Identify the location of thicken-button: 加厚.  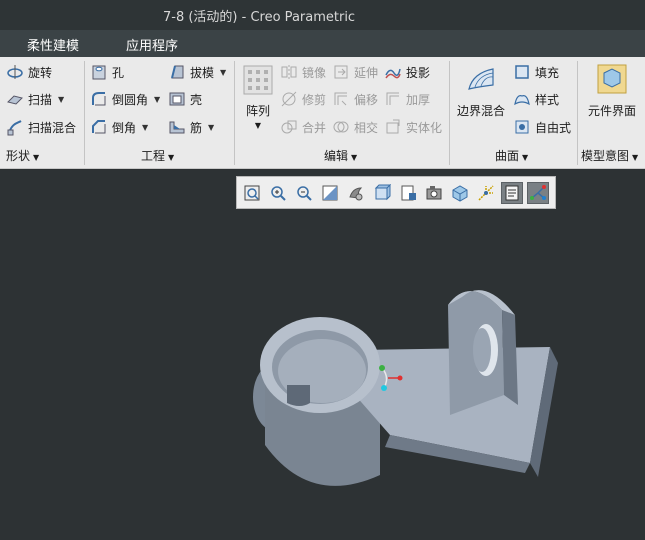
(407, 99).